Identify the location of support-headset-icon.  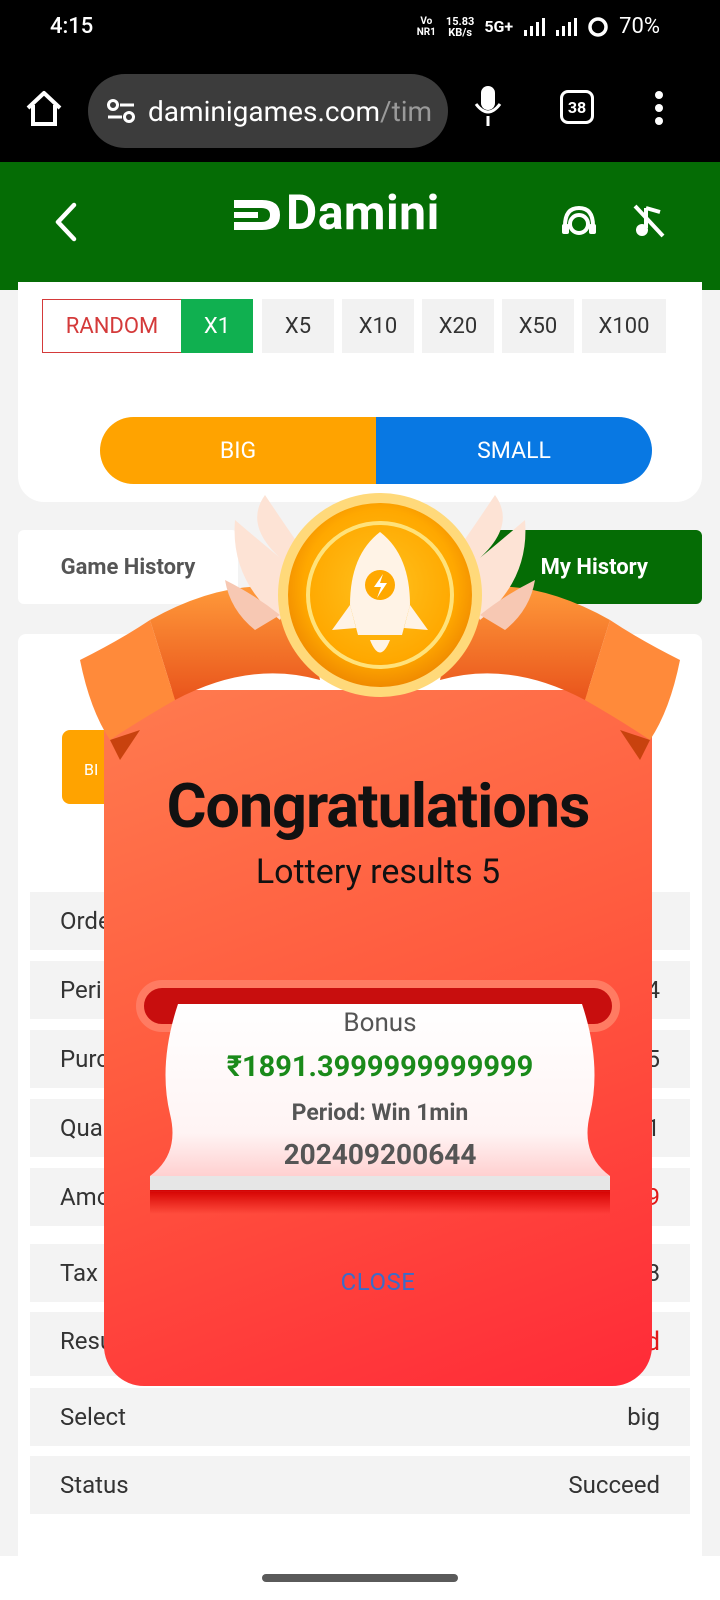
(579, 221).